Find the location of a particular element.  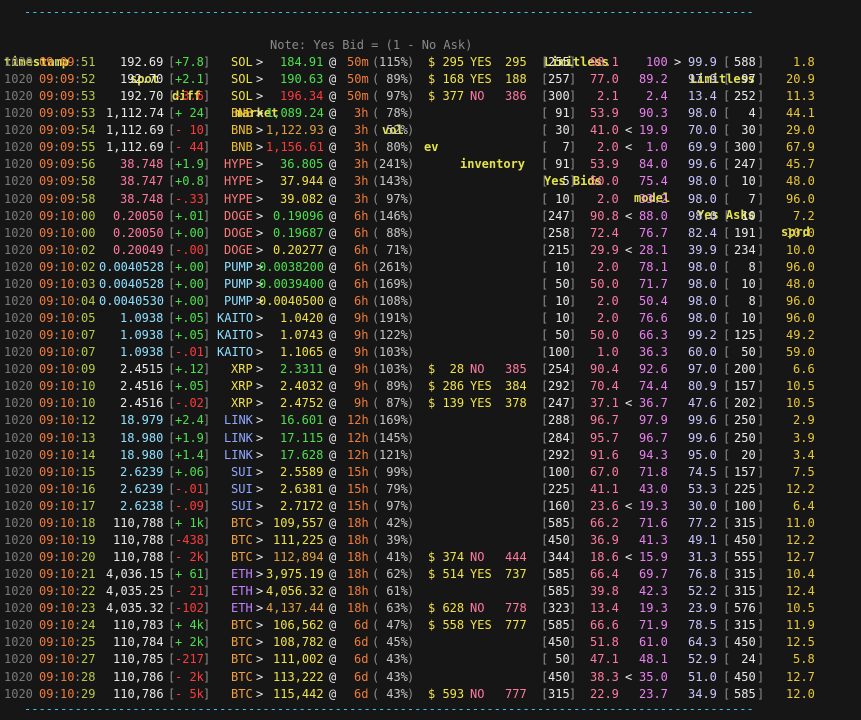

row-diff: - 2k is located at coordinates (189, 676).